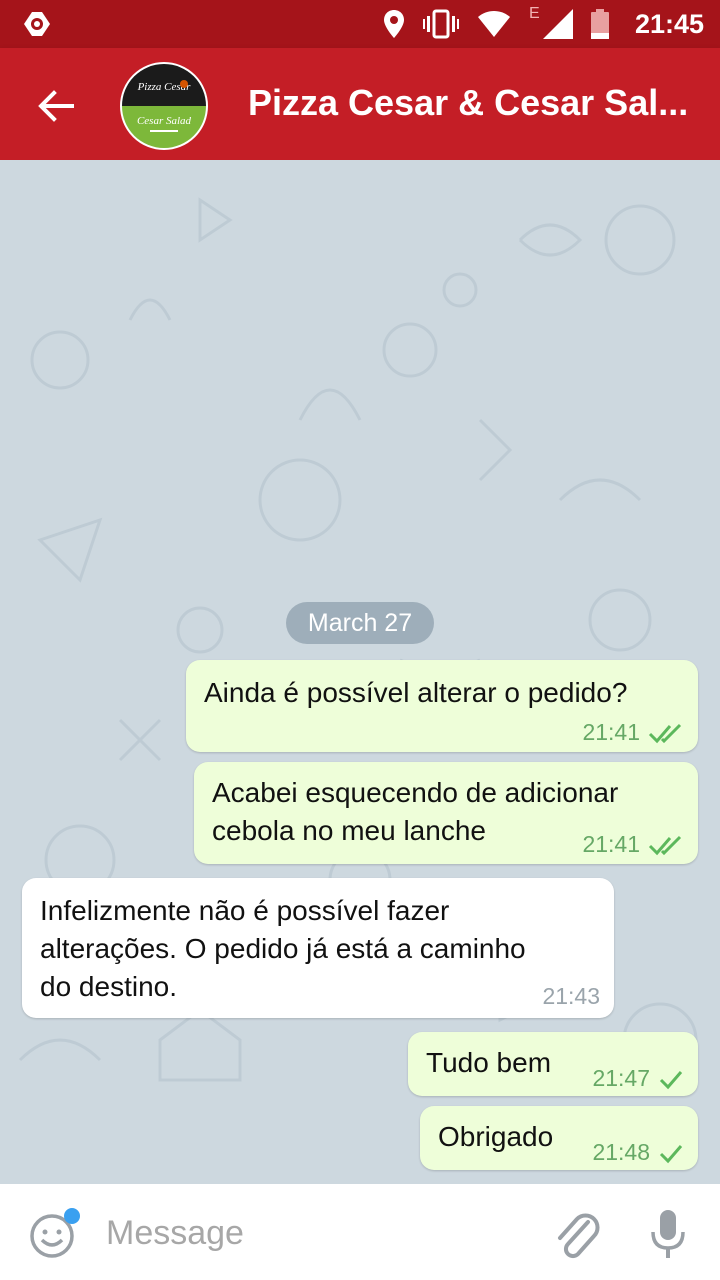 This screenshot has height=1280, width=720. I want to click on message-bubble-outgoing: Ainda é possível alterar o pedido? 21:41, so click(442, 706).